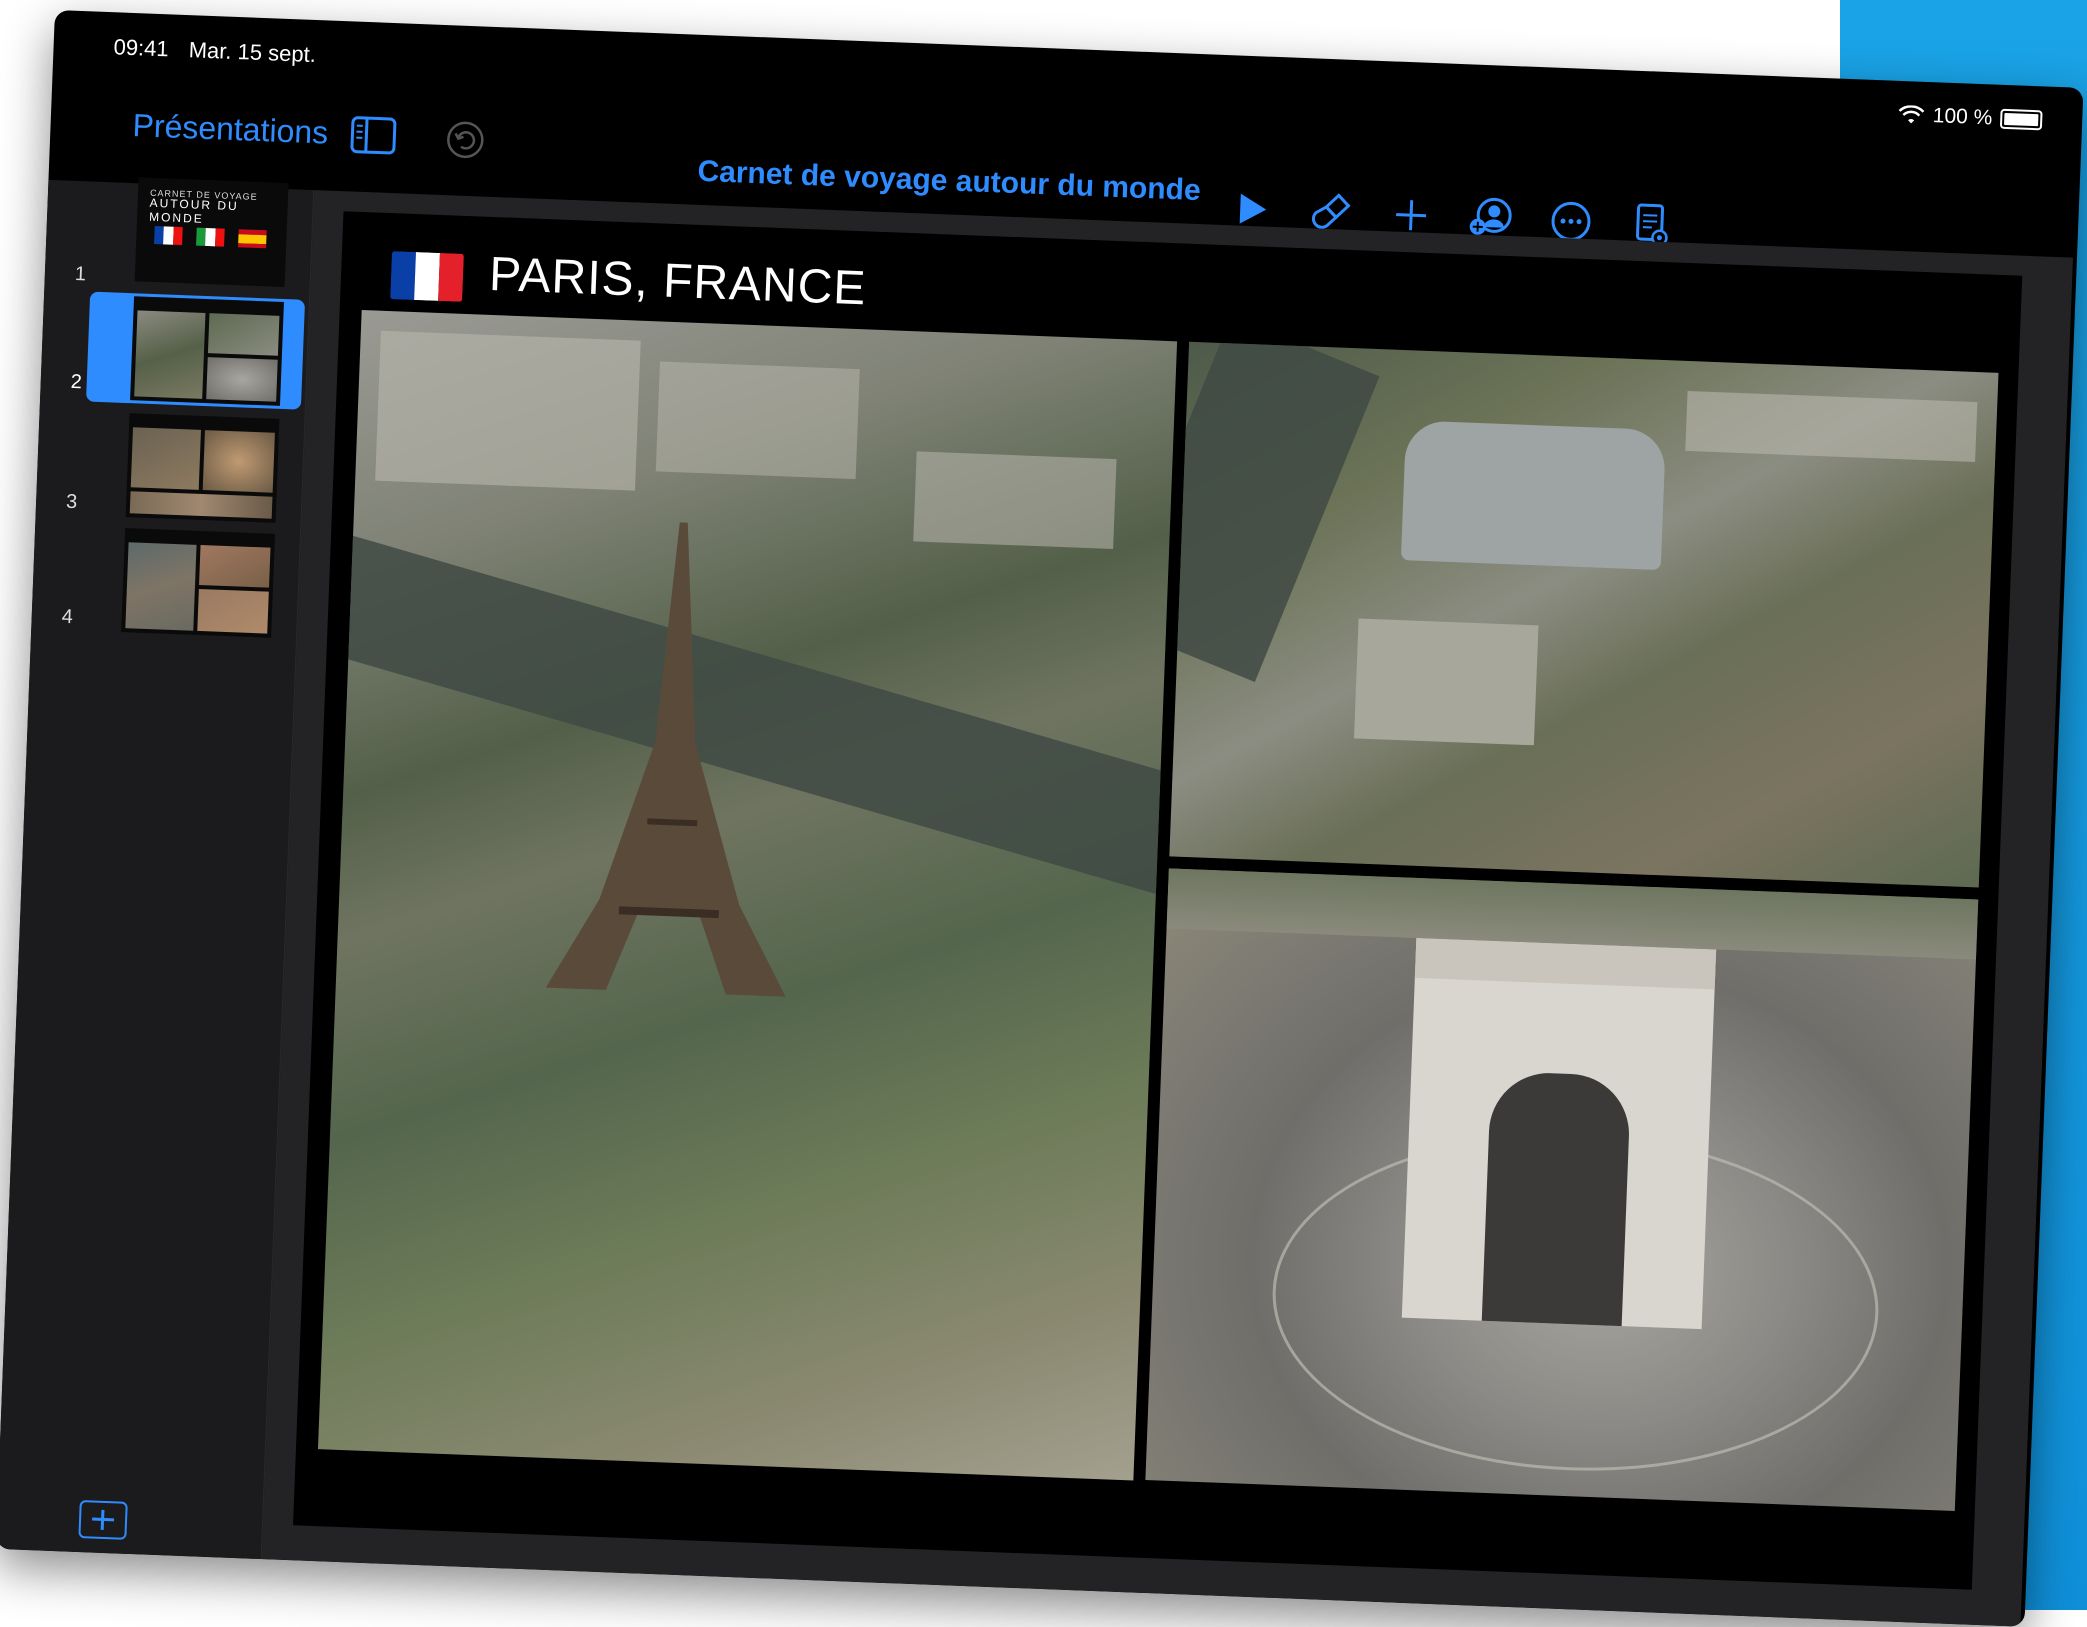 This screenshot has height=1627, width=2087. Describe the element at coordinates (373, 135) in the screenshot. I see `sidebar-toggle-icon` at that location.